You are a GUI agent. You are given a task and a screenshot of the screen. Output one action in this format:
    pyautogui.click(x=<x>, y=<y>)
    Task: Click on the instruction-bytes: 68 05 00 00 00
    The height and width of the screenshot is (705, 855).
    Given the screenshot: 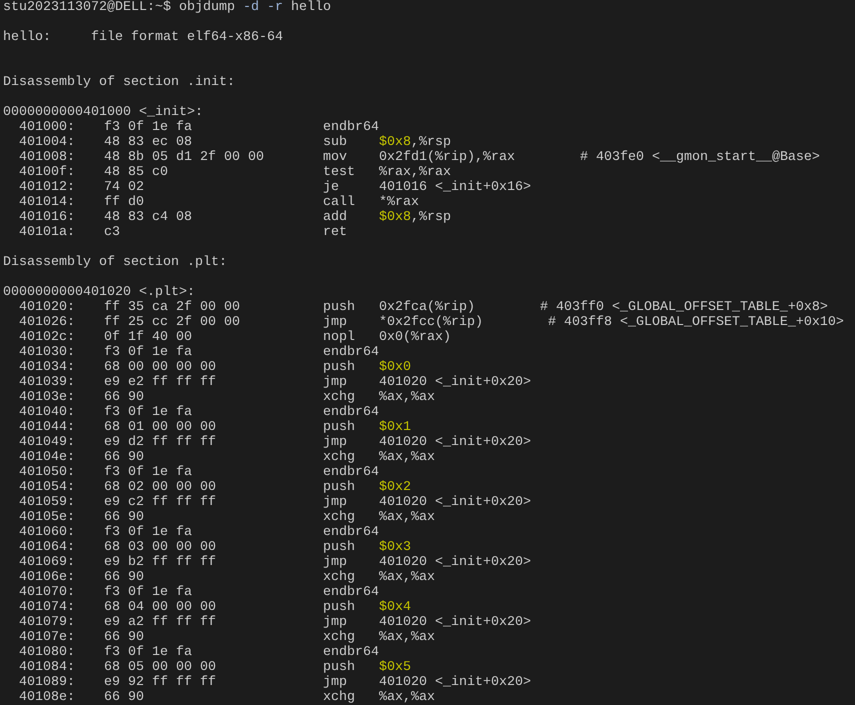 What is the action you would take?
    pyautogui.click(x=160, y=667)
    